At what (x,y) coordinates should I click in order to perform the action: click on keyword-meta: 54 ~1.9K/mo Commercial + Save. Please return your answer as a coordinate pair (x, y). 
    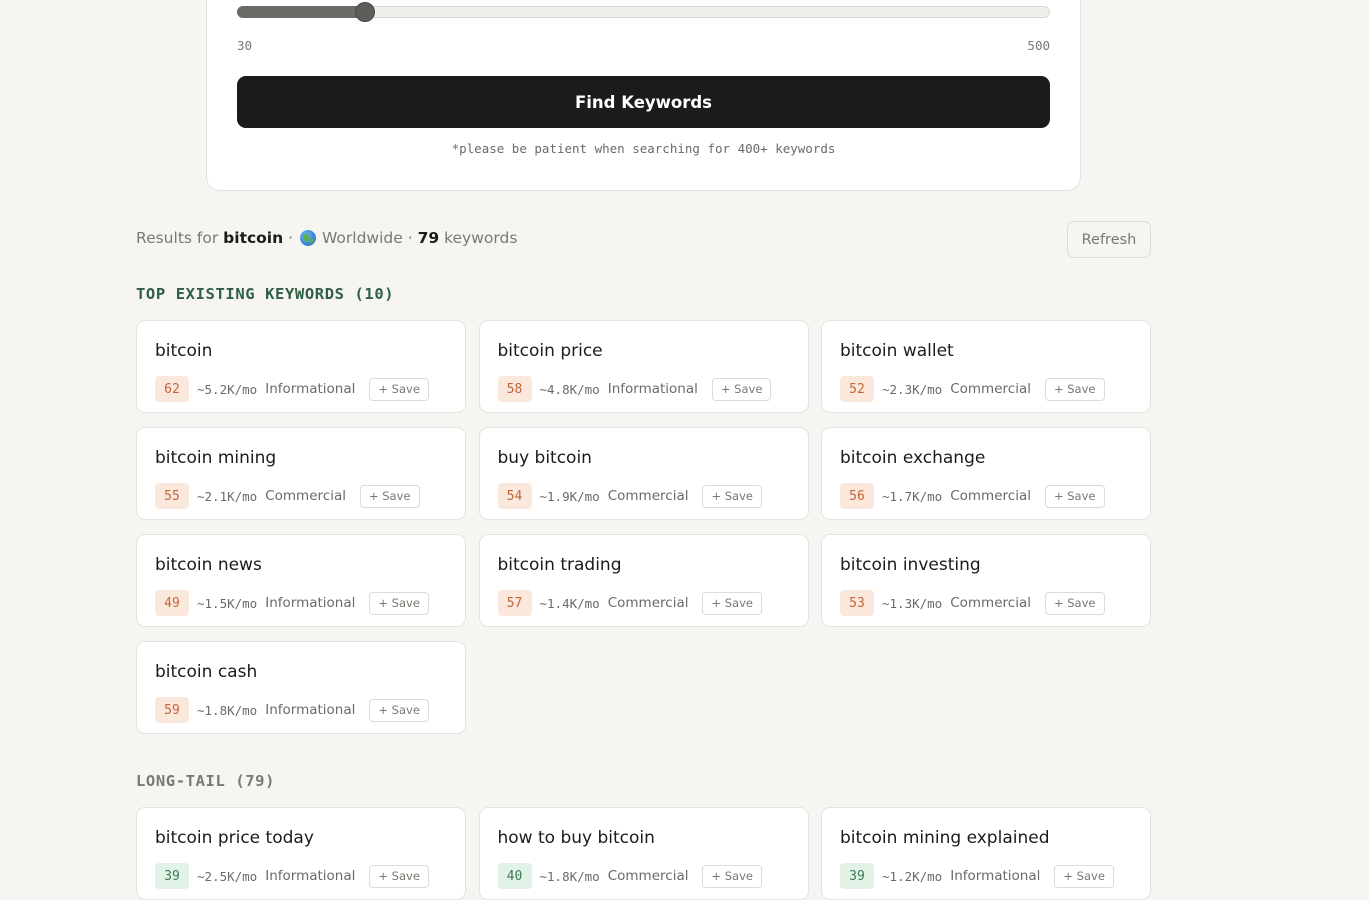
    Looking at the image, I should click on (643, 496).